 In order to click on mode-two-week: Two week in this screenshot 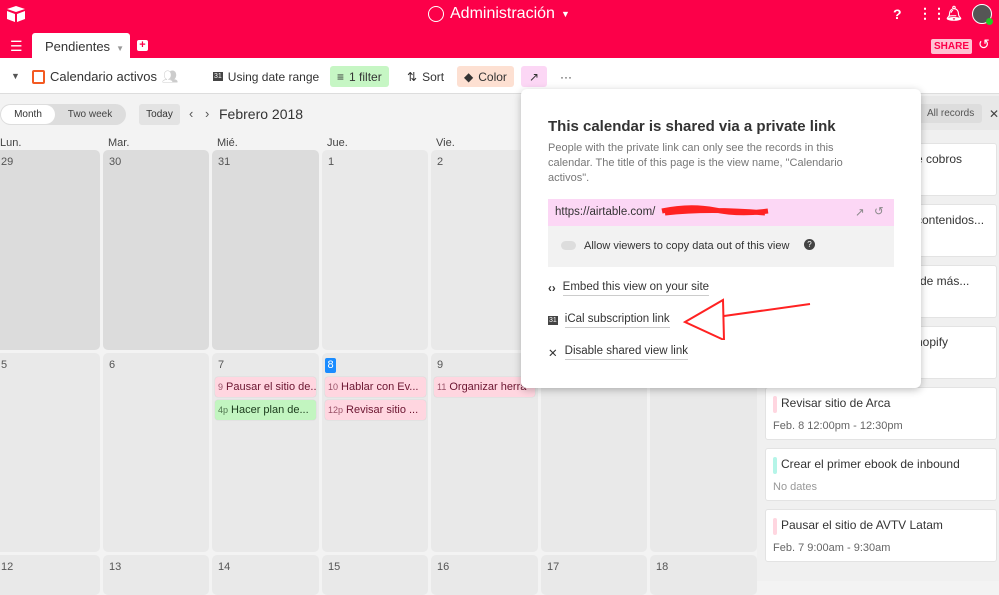, I will do `click(90, 114)`.